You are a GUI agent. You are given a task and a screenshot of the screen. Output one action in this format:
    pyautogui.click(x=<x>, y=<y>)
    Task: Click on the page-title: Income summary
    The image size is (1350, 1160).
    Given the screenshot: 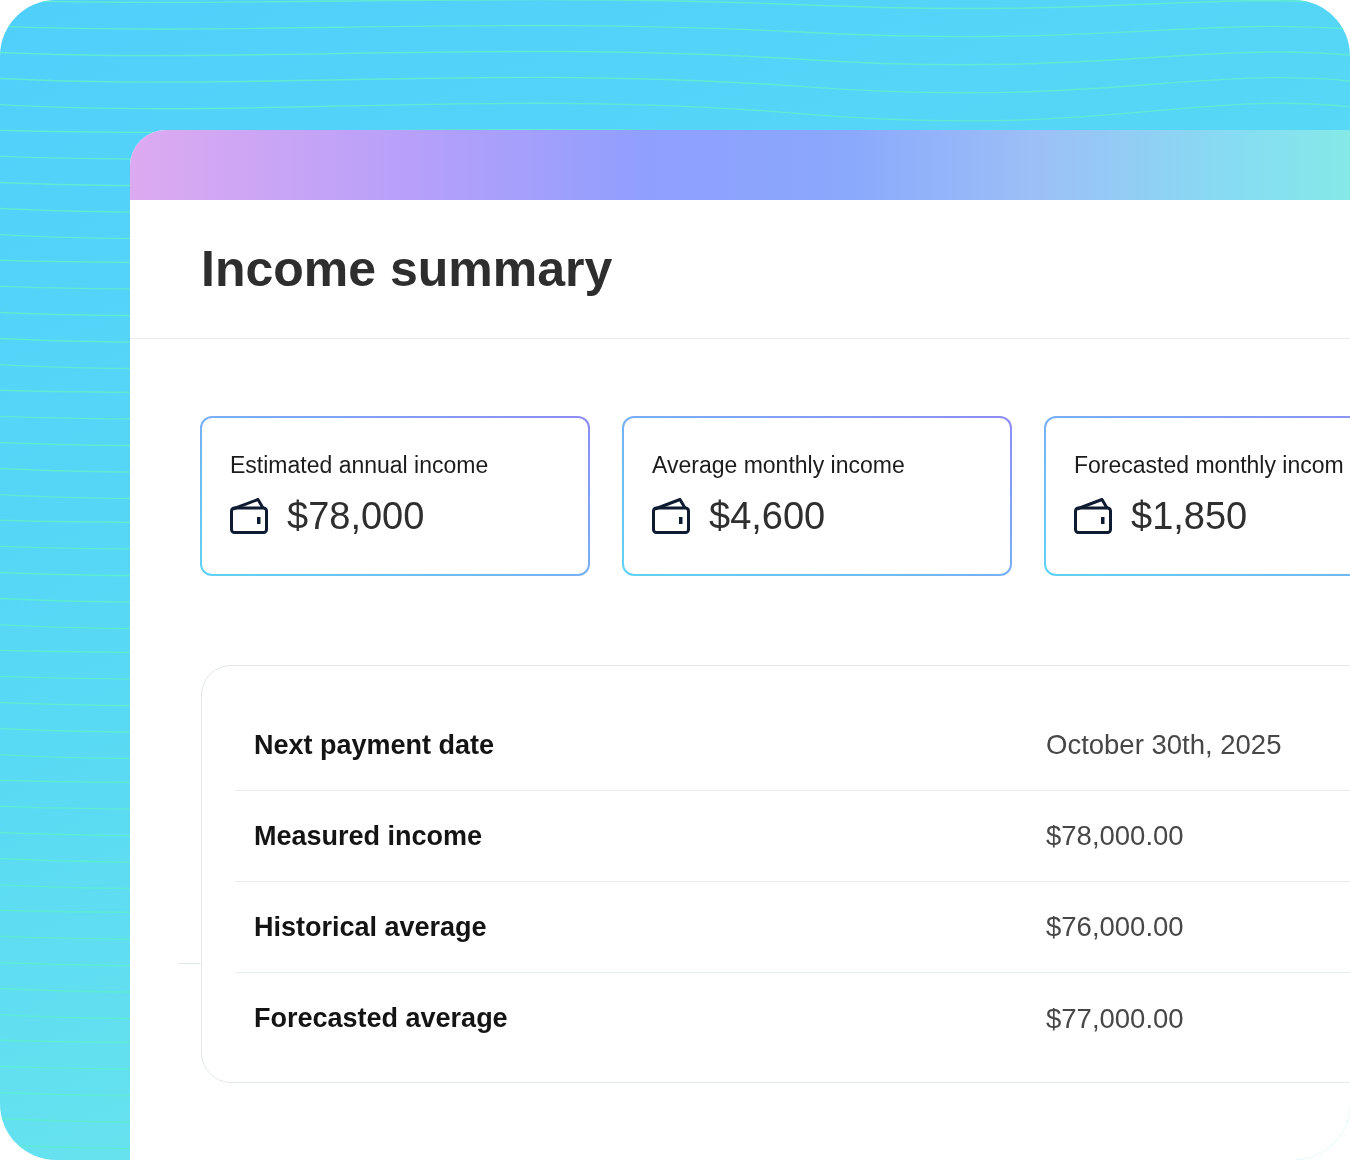 What is the action you would take?
    pyautogui.click(x=407, y=269)
    